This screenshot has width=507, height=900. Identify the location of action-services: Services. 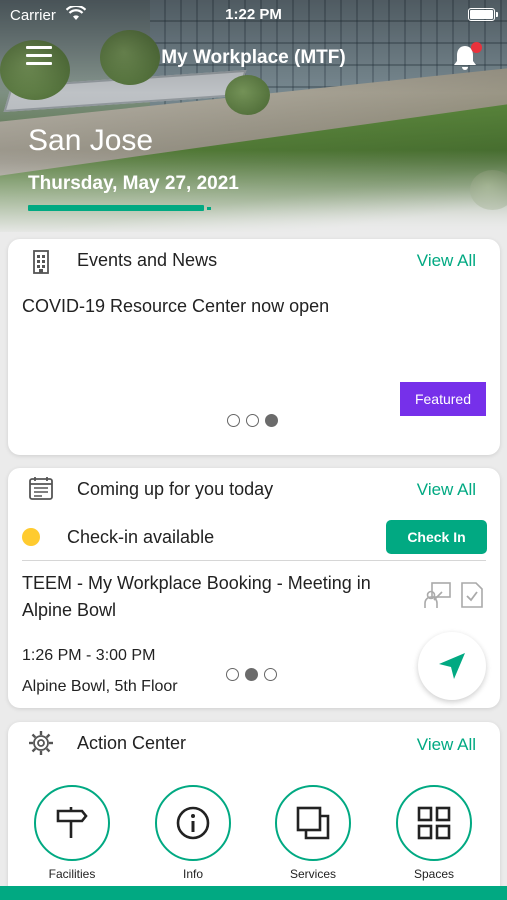
(313, 833).